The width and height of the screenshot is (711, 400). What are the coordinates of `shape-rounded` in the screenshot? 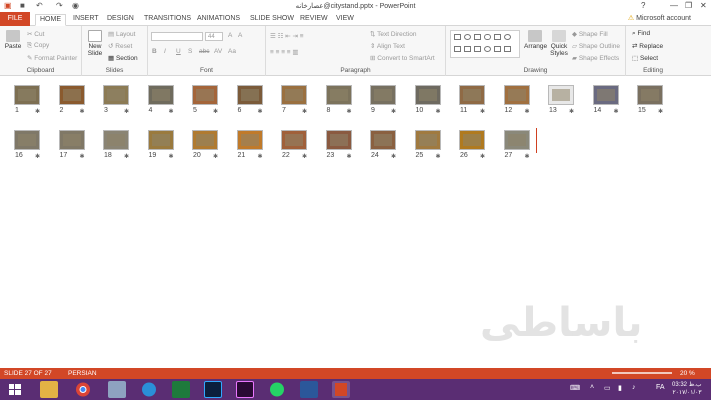 It's located at (487, 37).